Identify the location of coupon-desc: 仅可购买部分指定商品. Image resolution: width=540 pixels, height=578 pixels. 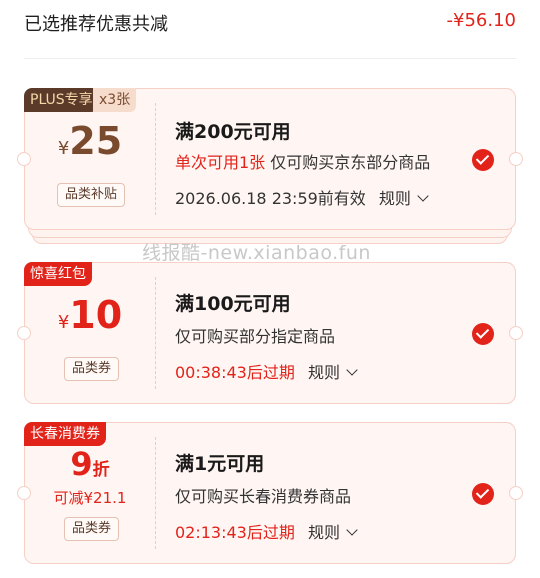
(255, 336).